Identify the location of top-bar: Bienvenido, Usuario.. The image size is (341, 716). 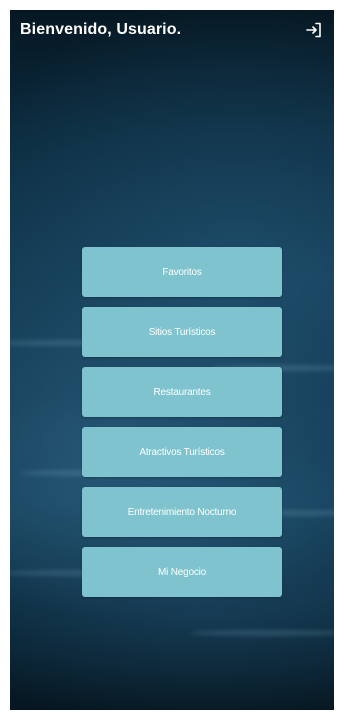
(172, 30).